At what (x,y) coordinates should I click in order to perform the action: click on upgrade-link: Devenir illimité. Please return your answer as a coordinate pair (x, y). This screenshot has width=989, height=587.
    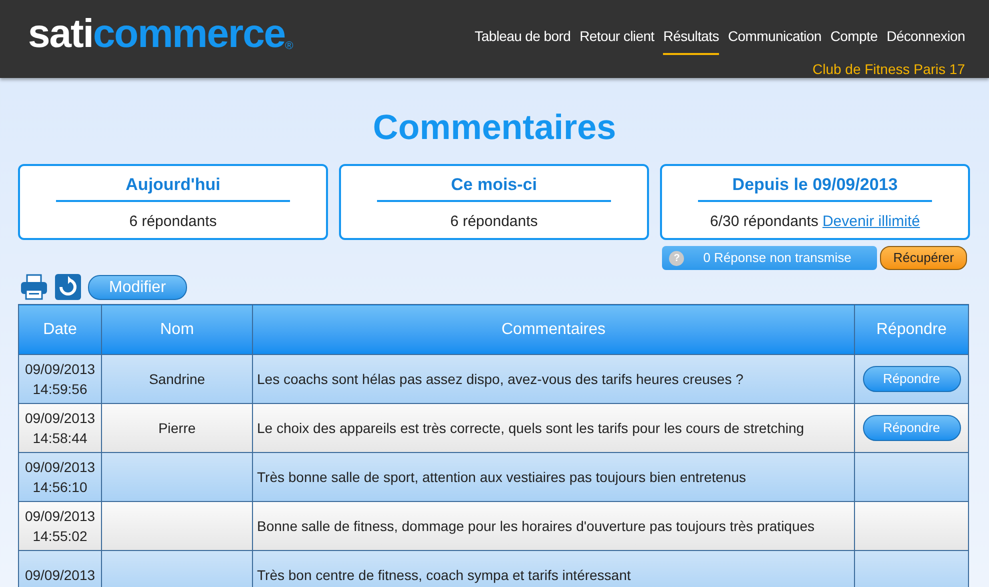
    Looking at the image, I should click on (871, 222).